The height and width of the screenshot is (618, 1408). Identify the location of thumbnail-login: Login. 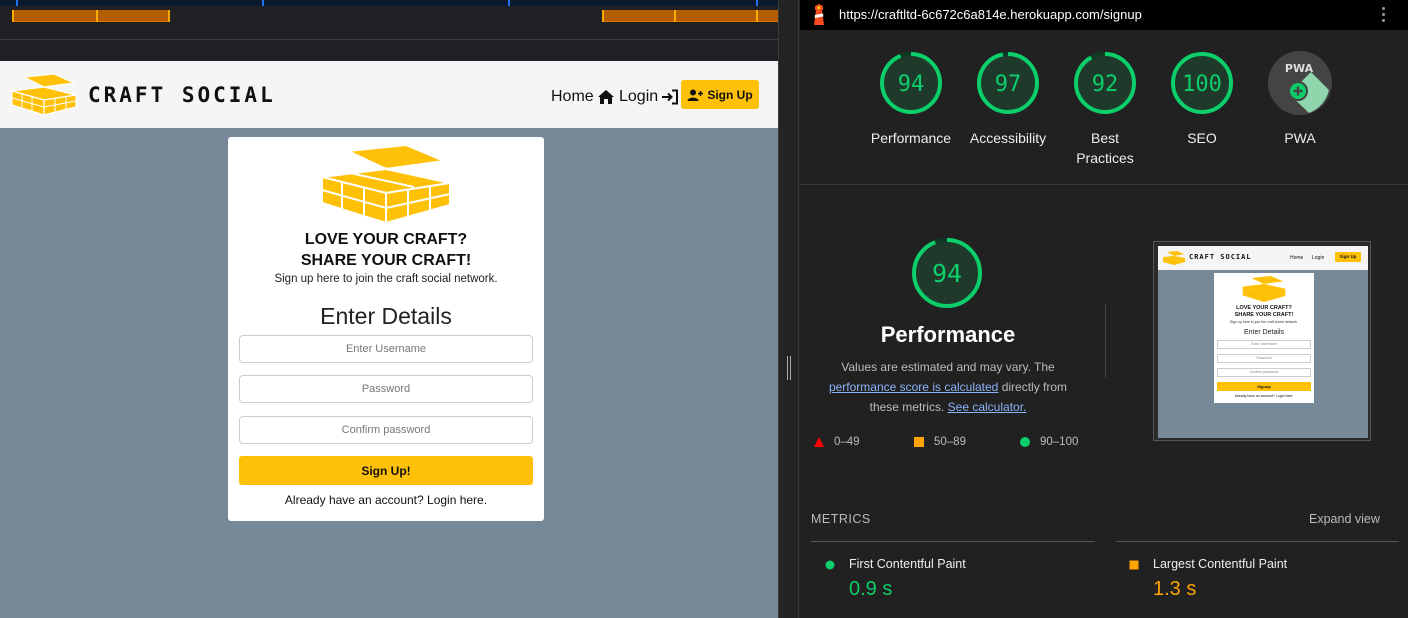
(1318, 258).